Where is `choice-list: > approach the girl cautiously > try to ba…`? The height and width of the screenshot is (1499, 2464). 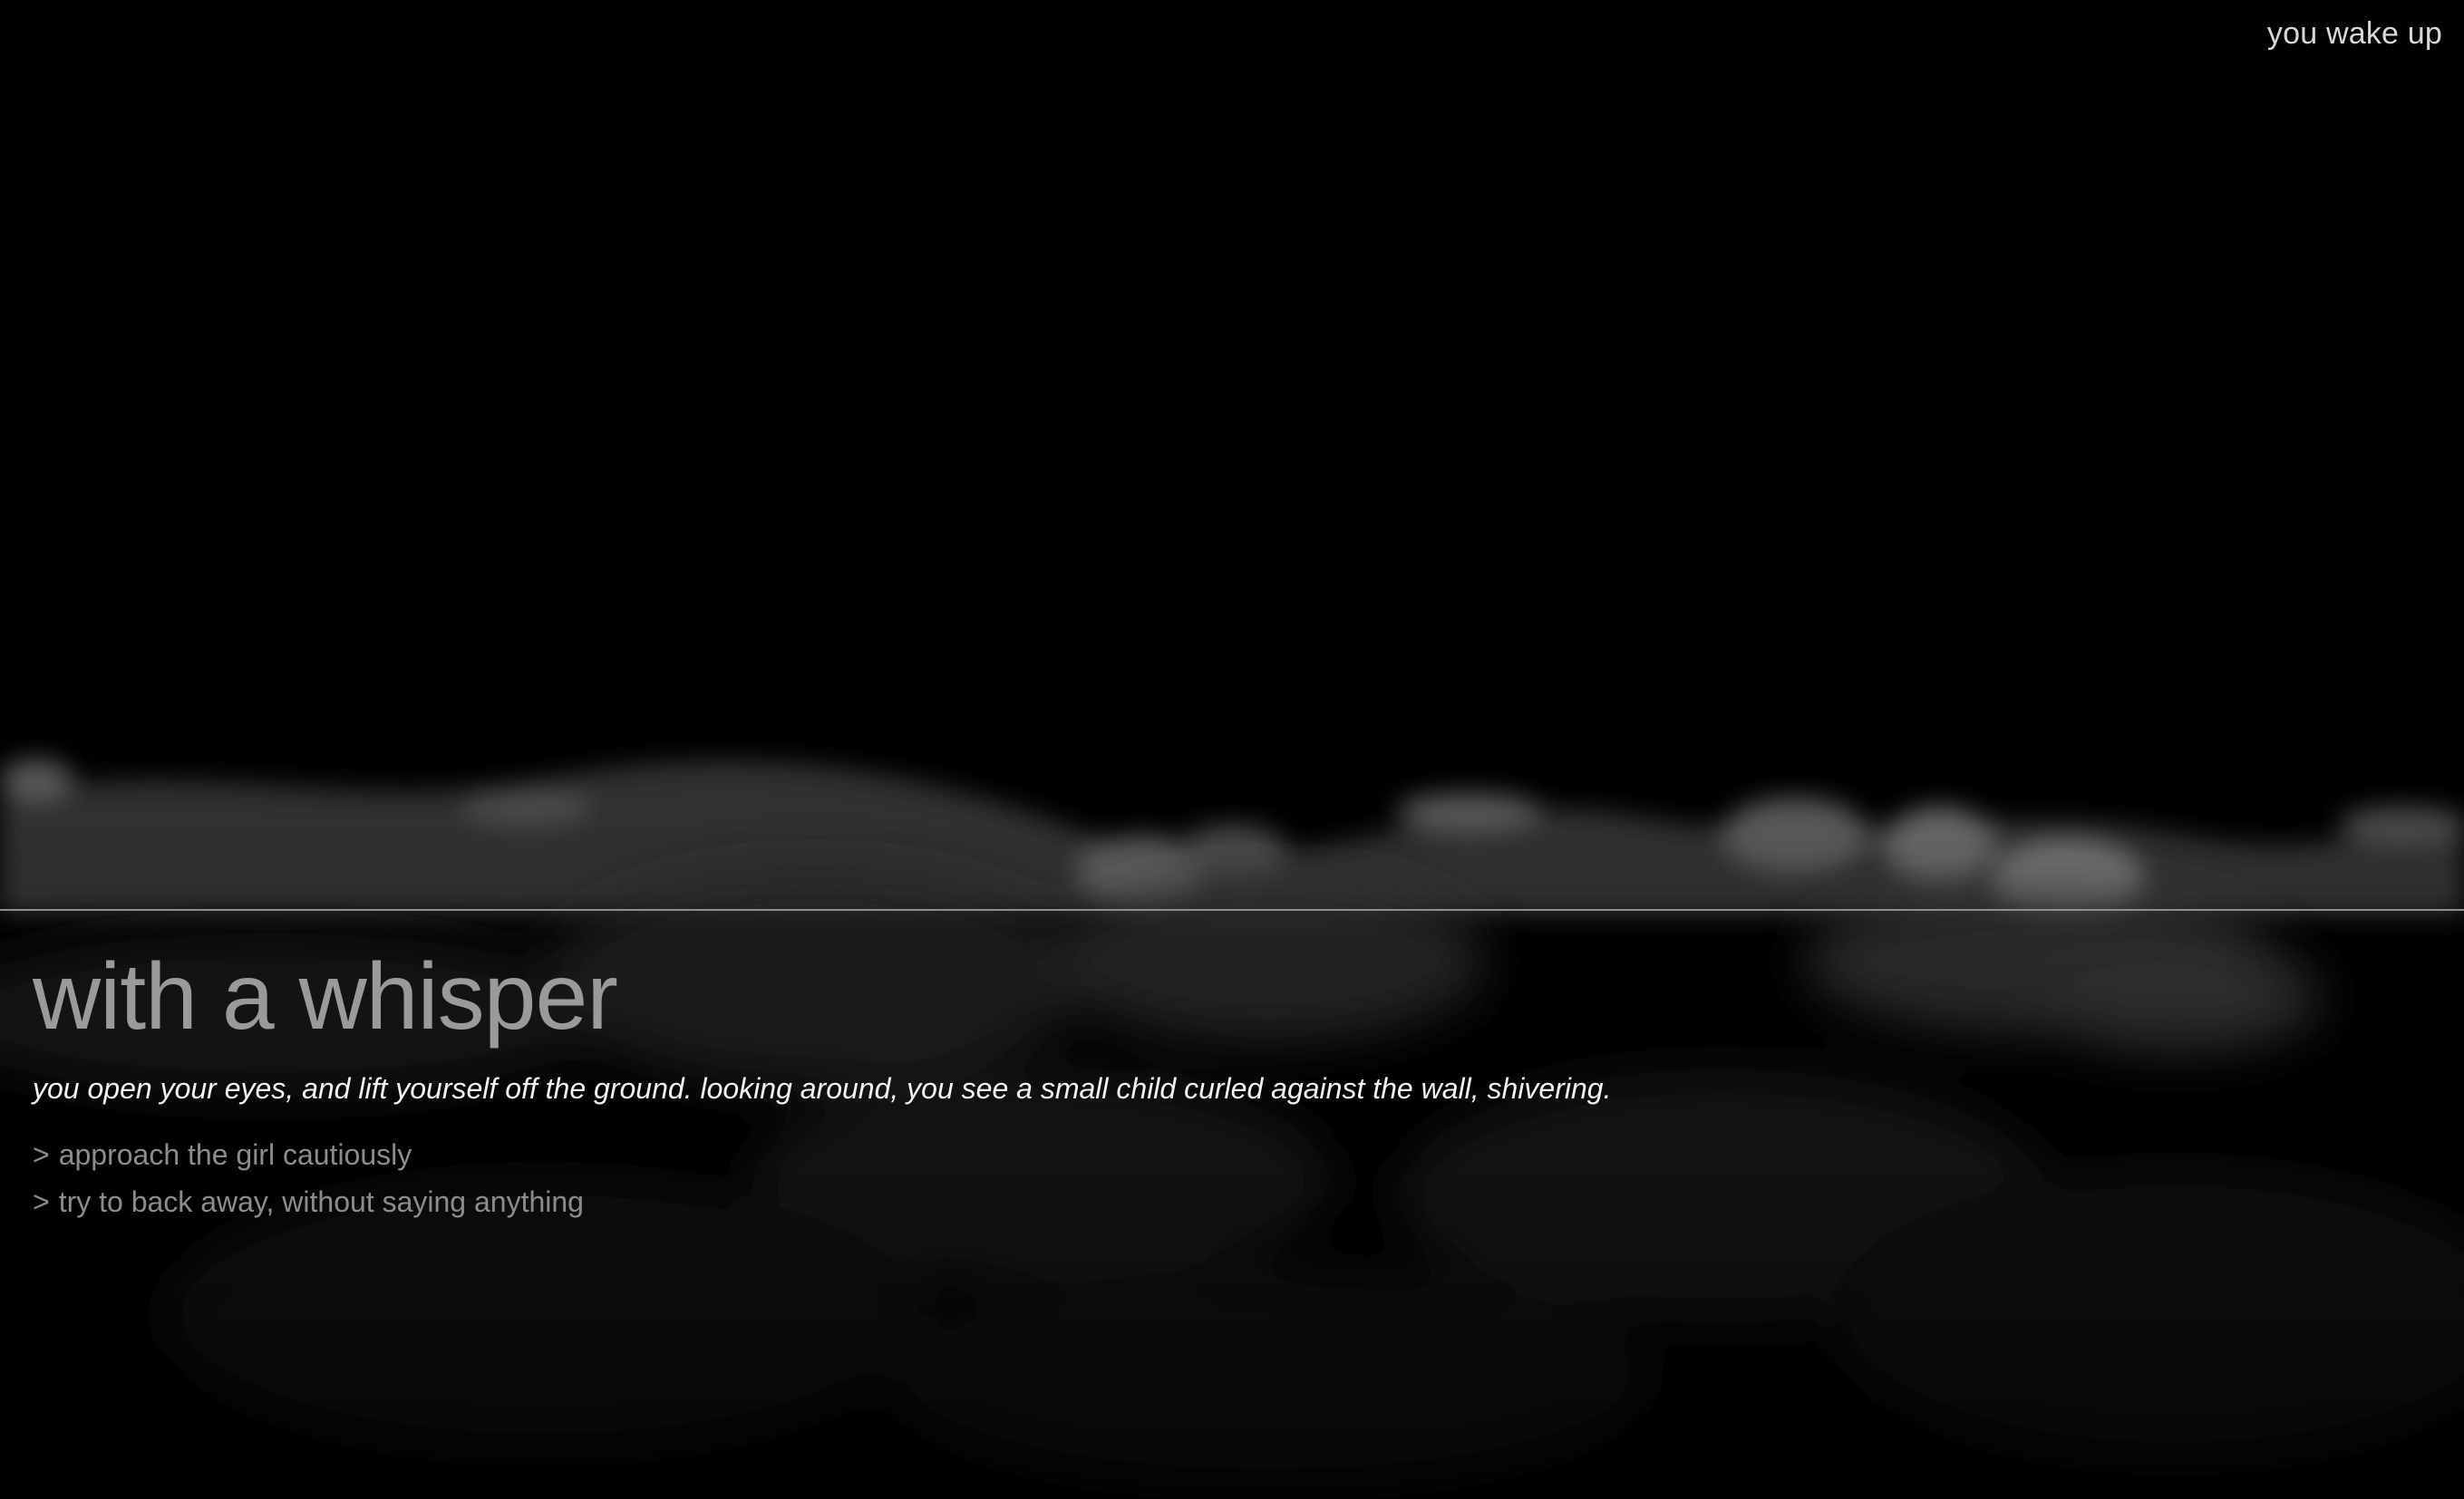
choice-list: > approach the girl cautiously > try to ba… is located at coordinates (1229, 1178).